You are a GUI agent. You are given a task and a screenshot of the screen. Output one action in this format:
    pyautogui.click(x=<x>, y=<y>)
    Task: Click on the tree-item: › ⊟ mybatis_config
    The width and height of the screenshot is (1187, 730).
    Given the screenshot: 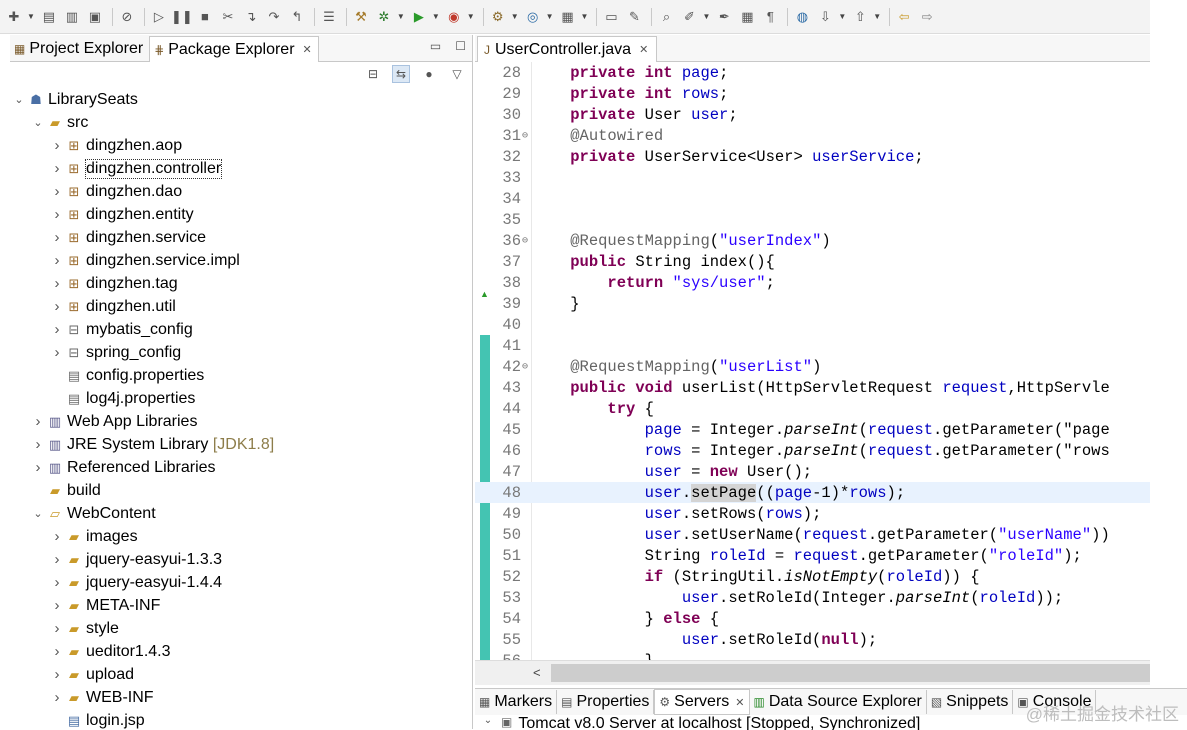 What is the action you would take?
    pyautogui.click(x=241, y=329)
    